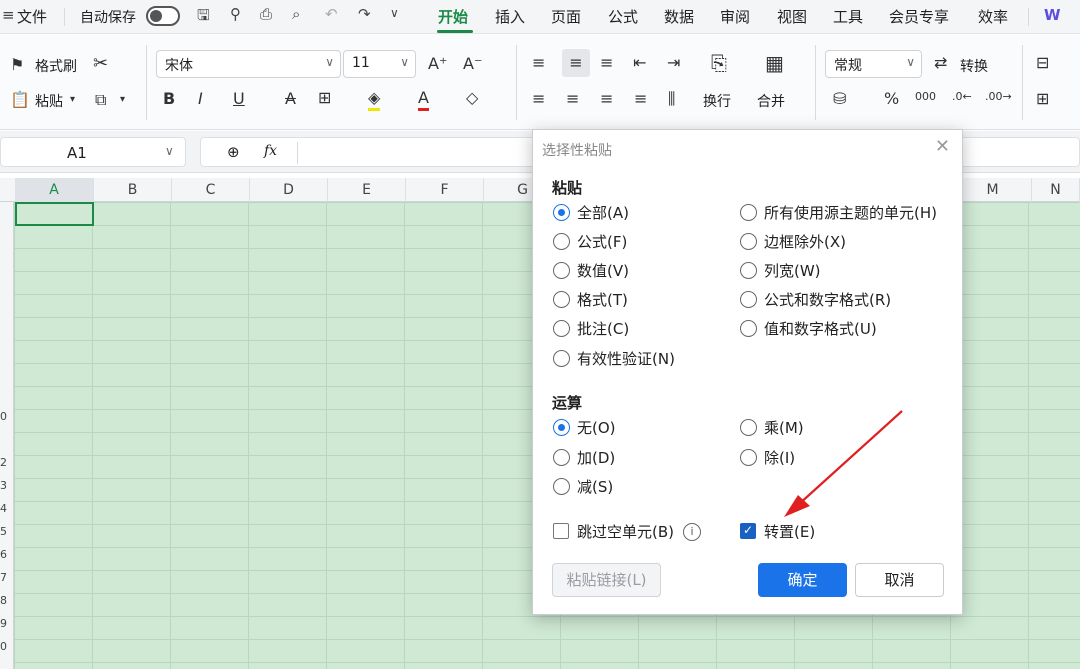 The width and height of the screenshot is (1080, 669). Describe the element at coordinates (270, 151) in the screenshot. I see `fx-icon: fx` at that location.